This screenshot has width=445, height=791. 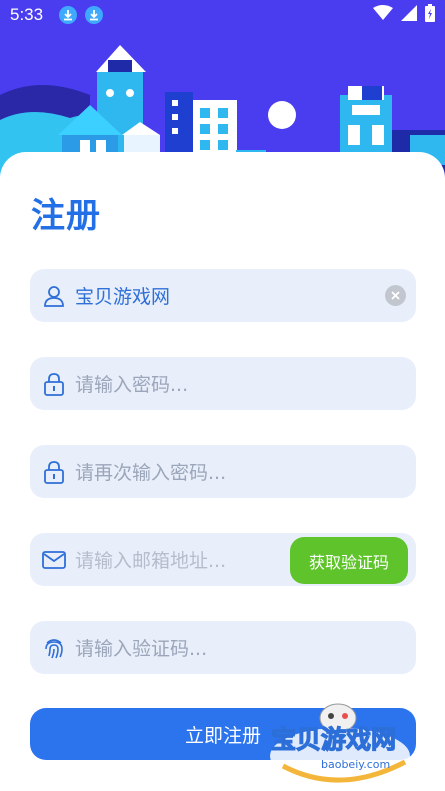 I want to click on clear-icon, so click(x=395, y=295).